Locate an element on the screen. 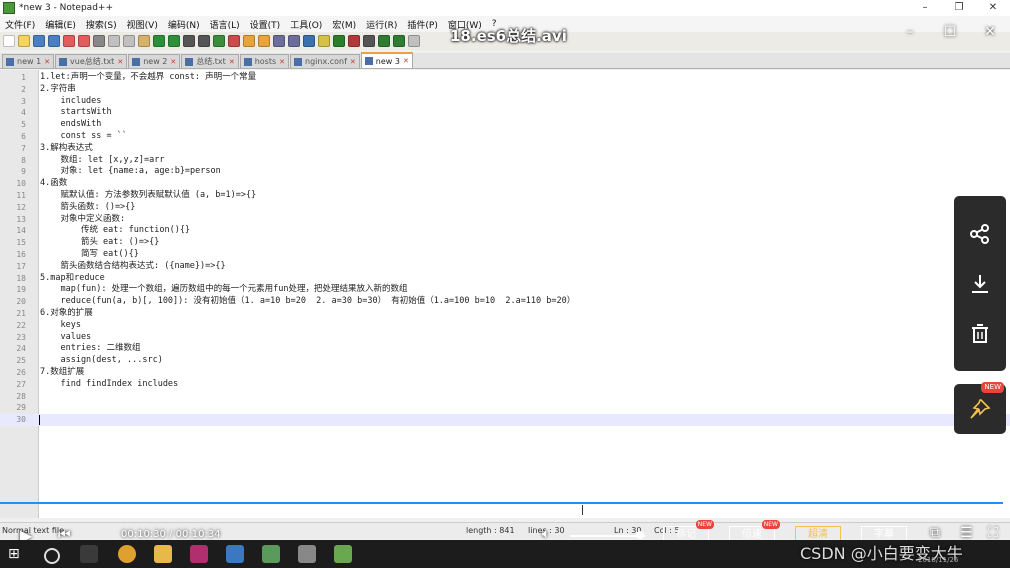 This screenshot has height=568, width=1010. run-macro-icon is located at coordinates (399, 41).